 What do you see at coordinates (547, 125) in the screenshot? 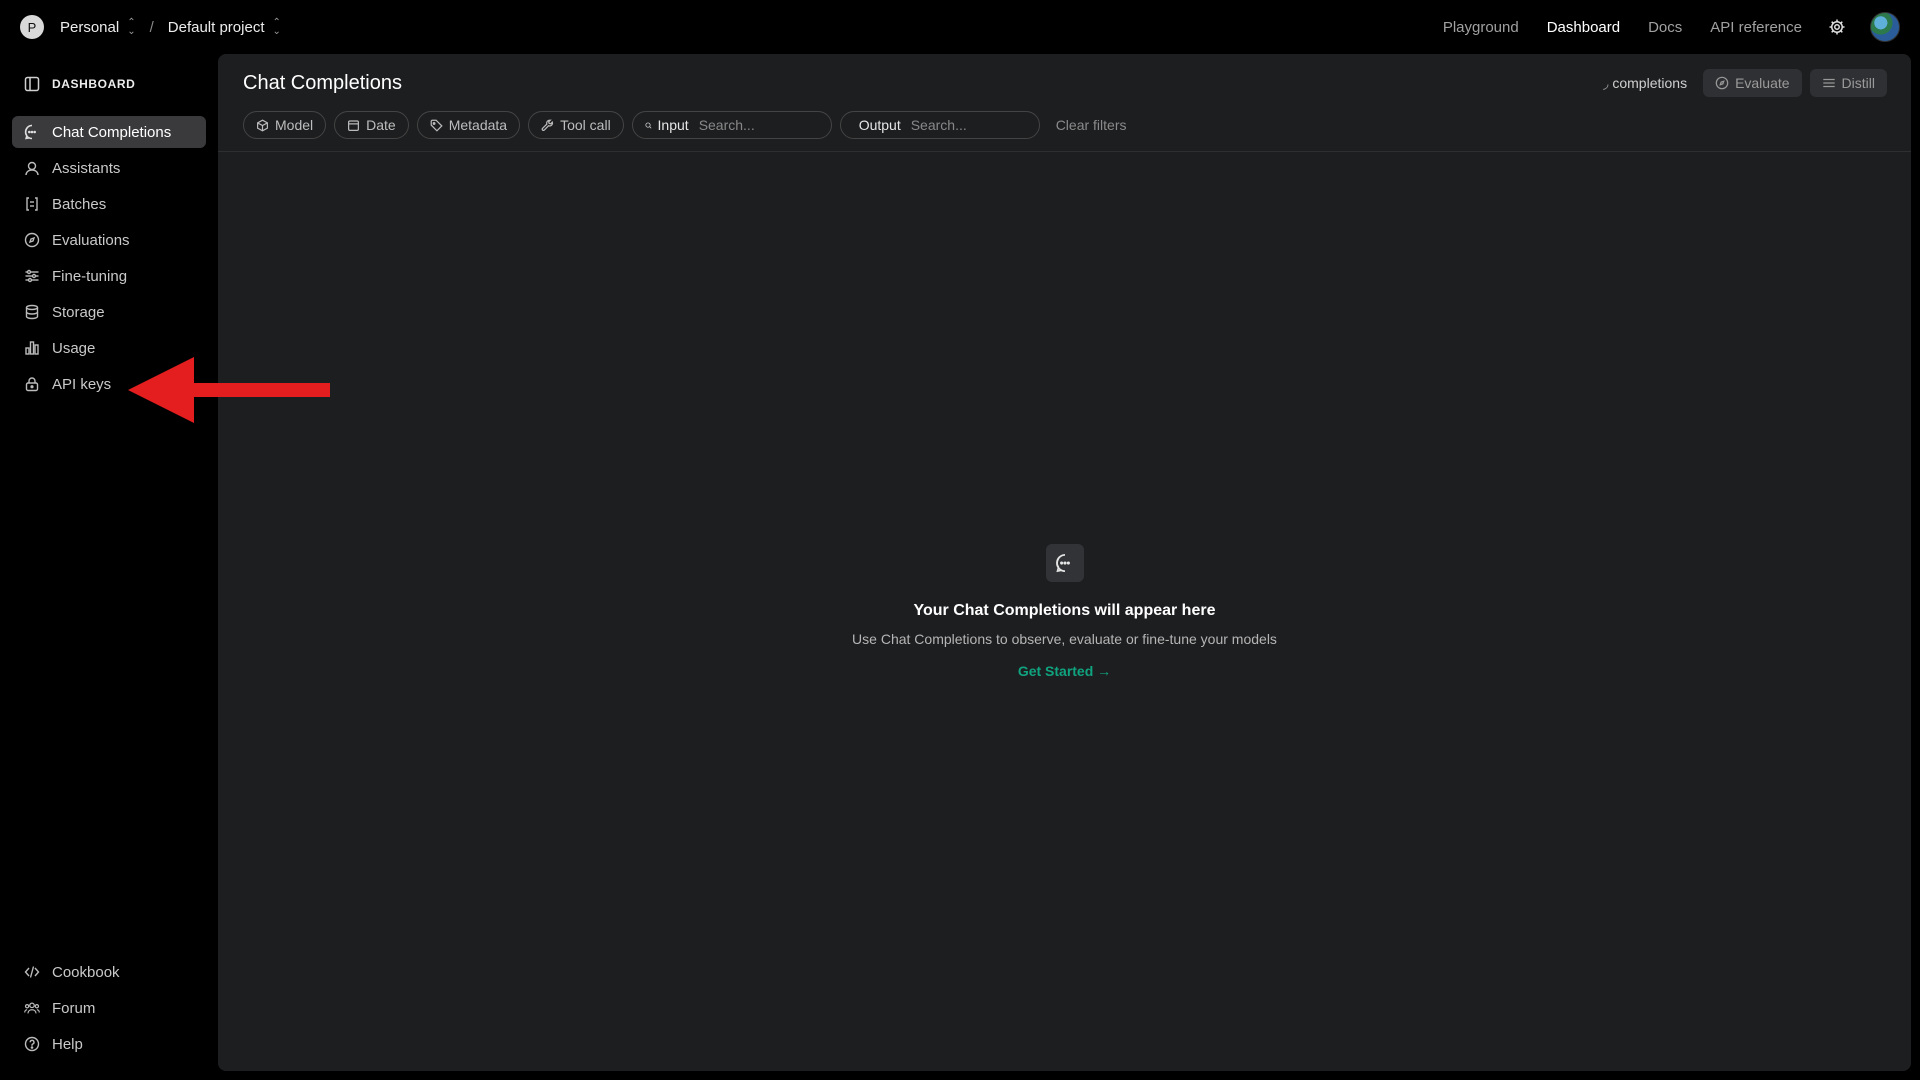
I see `wrench-icon` at bounding box center [547, 125].